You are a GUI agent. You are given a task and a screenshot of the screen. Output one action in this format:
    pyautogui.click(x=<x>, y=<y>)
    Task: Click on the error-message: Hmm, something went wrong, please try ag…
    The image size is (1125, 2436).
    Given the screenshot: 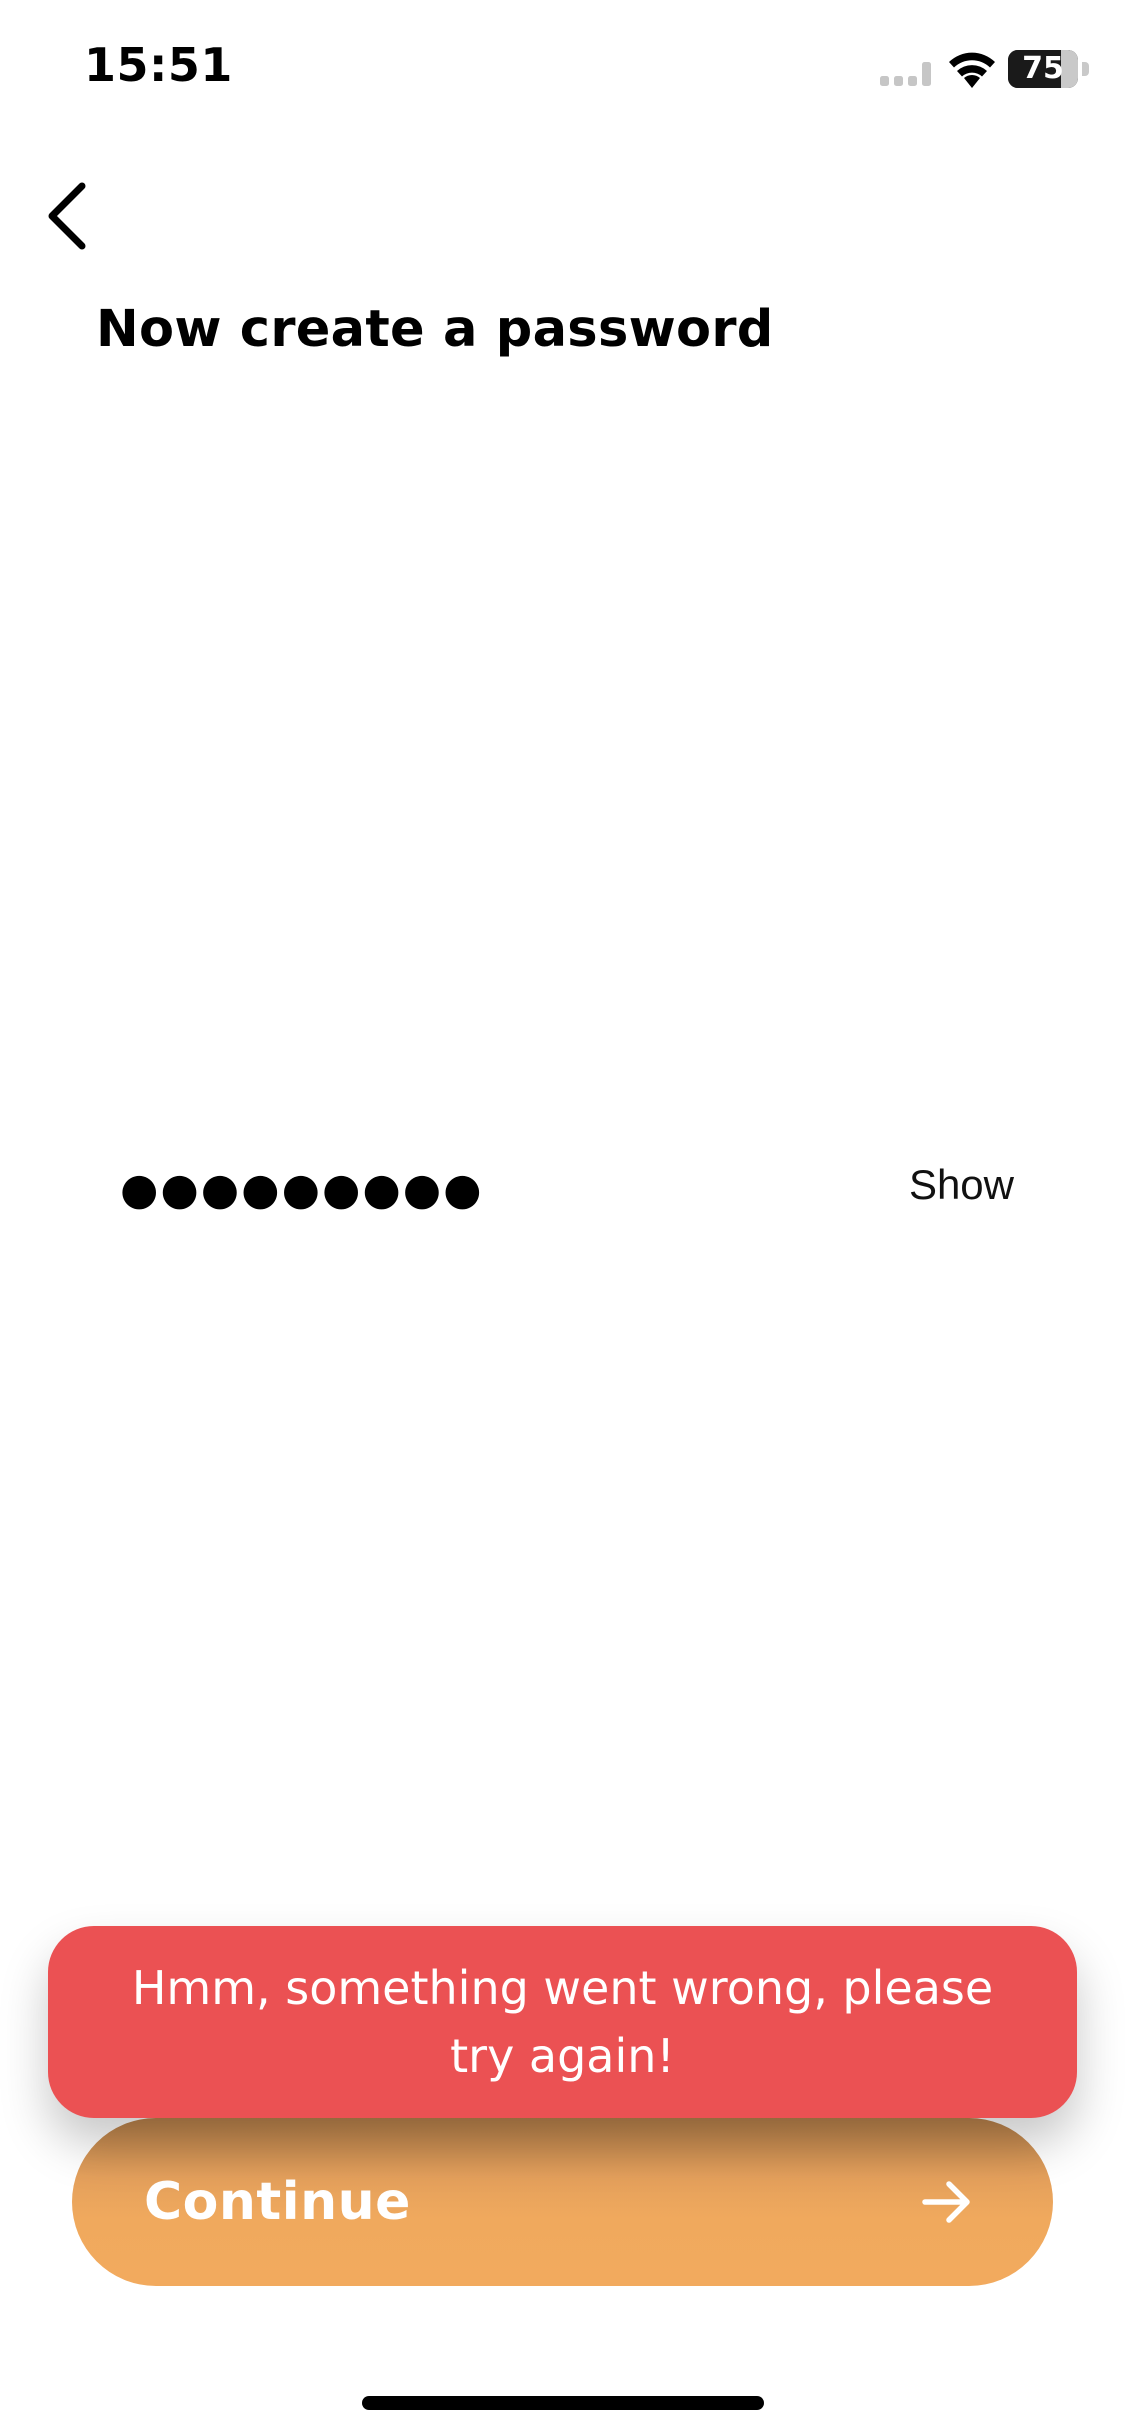 What is the action you would take?
    pyautogui.click(x=562, y=2022)
    